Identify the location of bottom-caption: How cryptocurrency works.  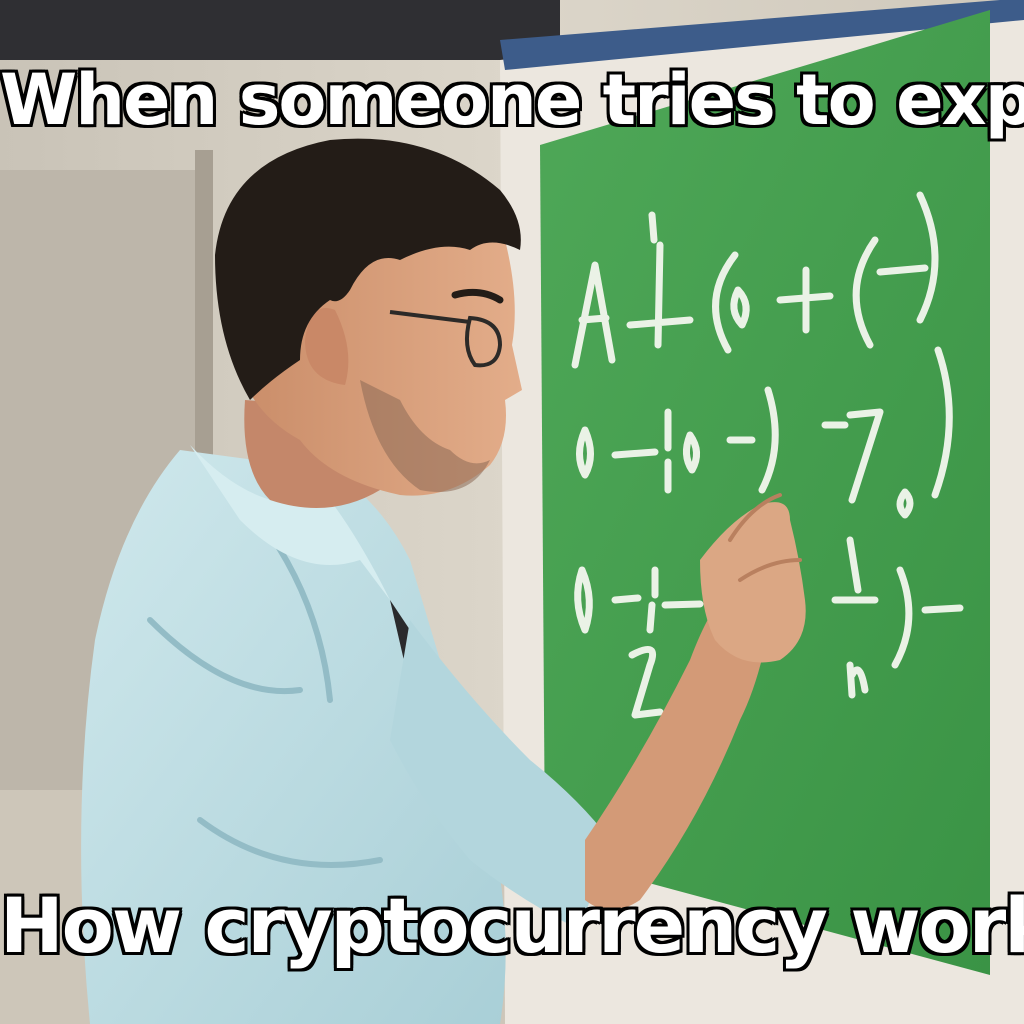
(512, 926).